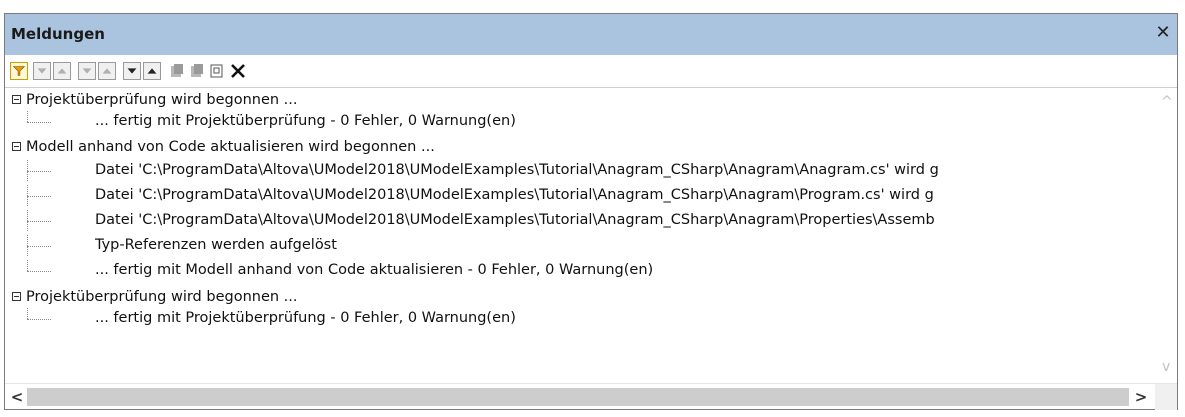 This screenshot has width=1185, height=417. What do you see at coordinates (17, 397) in the screenshot?
I see `scroll-left-icon: <` at bounding box center [17, 397].